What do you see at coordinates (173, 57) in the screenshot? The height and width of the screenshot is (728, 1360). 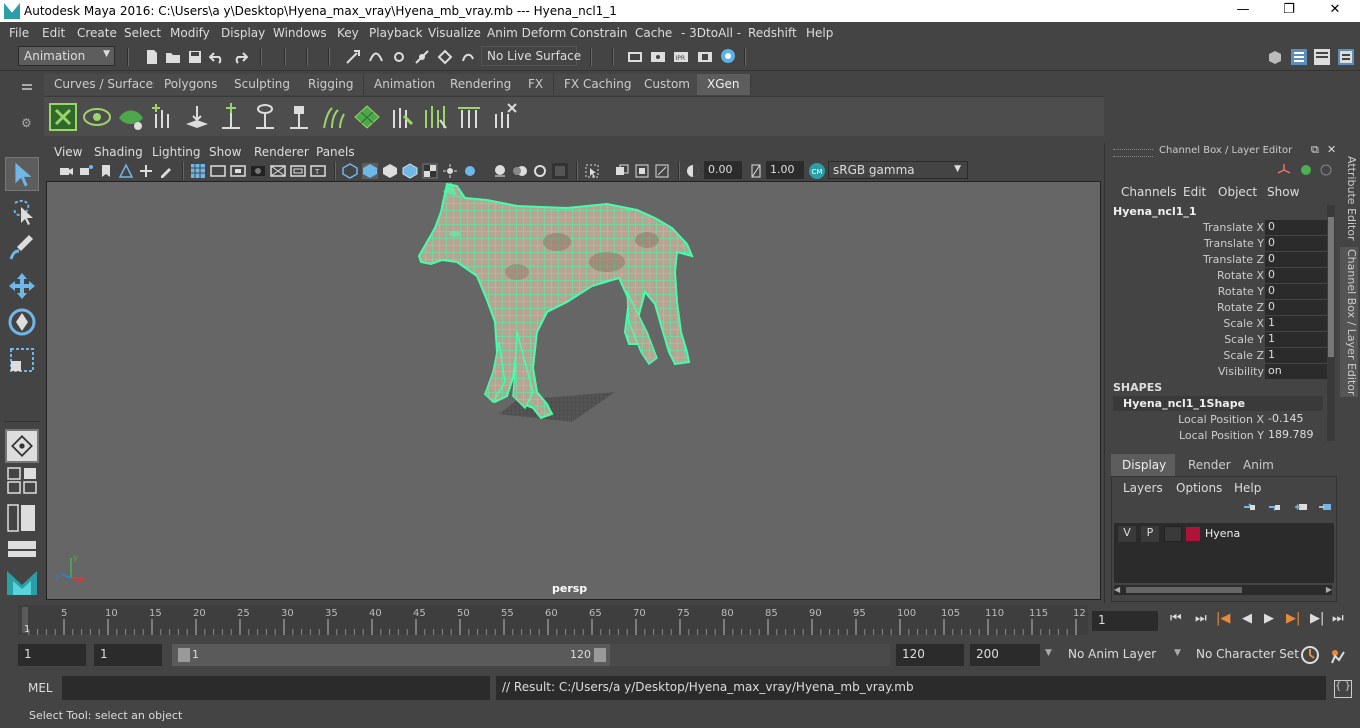 I see `open-scene-icon` at bounding box center [173, 57].